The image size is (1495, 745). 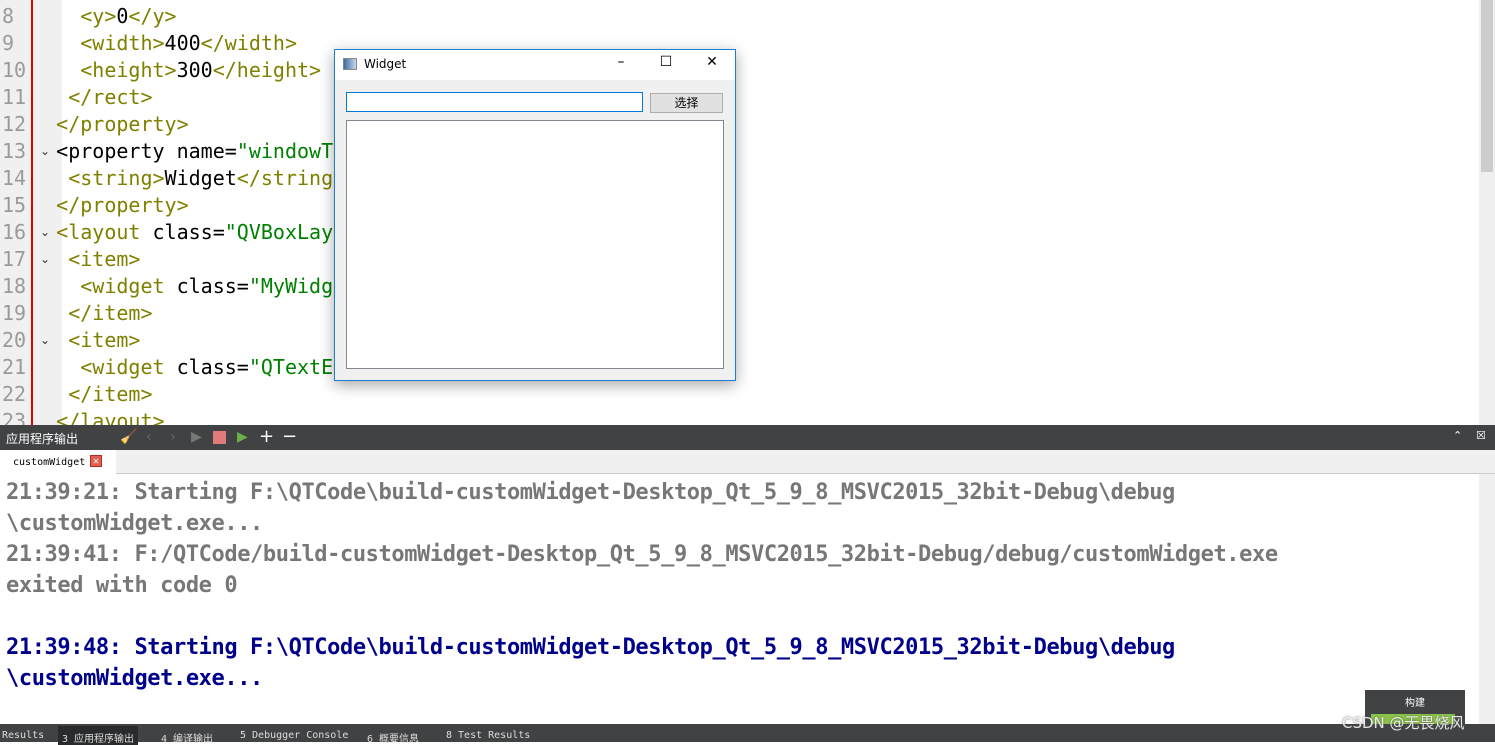 I want to click on tab-label: customWidget, so click(x=49, y=462).